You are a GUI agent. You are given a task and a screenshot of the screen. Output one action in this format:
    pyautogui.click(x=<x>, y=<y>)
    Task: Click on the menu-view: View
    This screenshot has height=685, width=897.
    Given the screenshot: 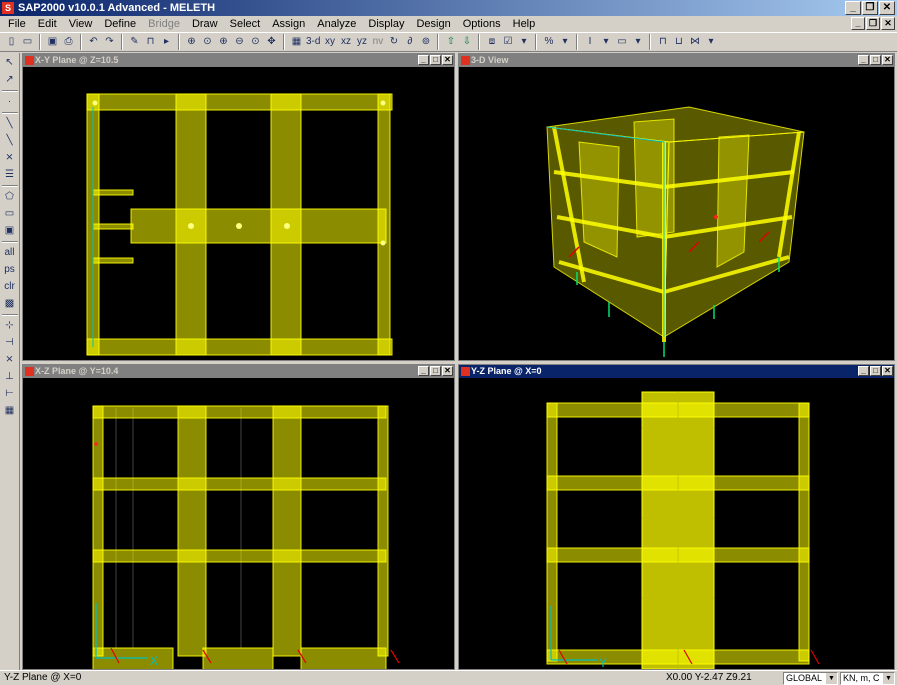 What is the action you would take?
    pyautogui.click(x=81, y=24)
    